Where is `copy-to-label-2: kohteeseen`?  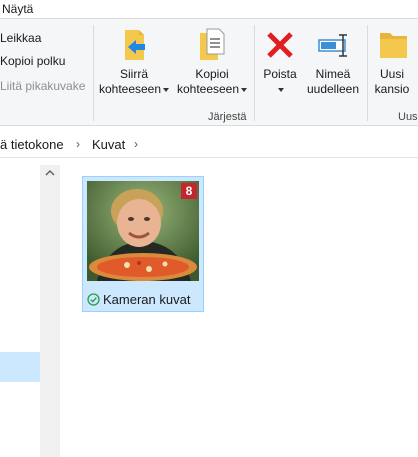
copy-to-label-2: kohteeseen is located at coordinates (208, 89).